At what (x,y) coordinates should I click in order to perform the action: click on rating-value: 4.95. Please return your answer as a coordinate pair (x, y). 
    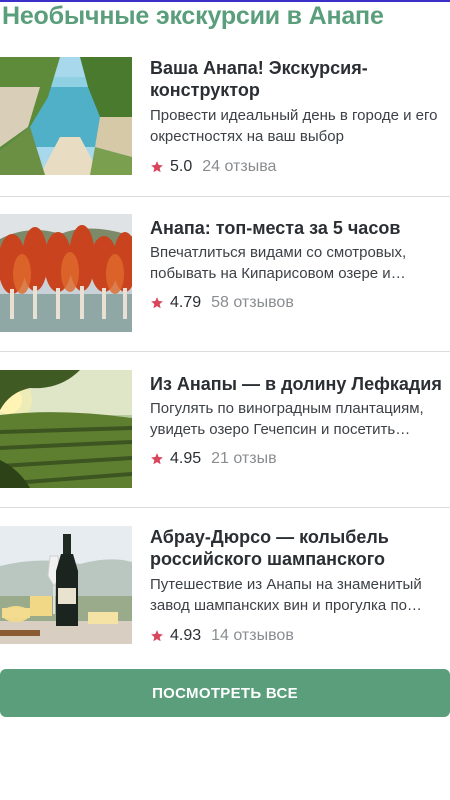
    Looking at the image, I should click on (186, 458).